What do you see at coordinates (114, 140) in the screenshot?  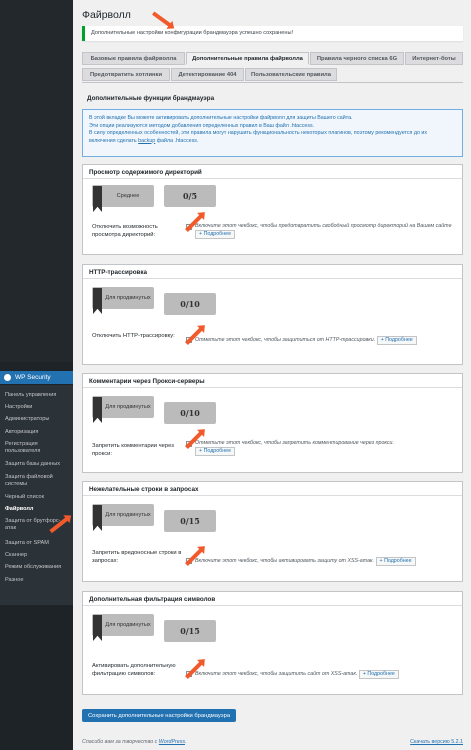 I see `info-text: включения сделать` at bounding box center [114, 140].